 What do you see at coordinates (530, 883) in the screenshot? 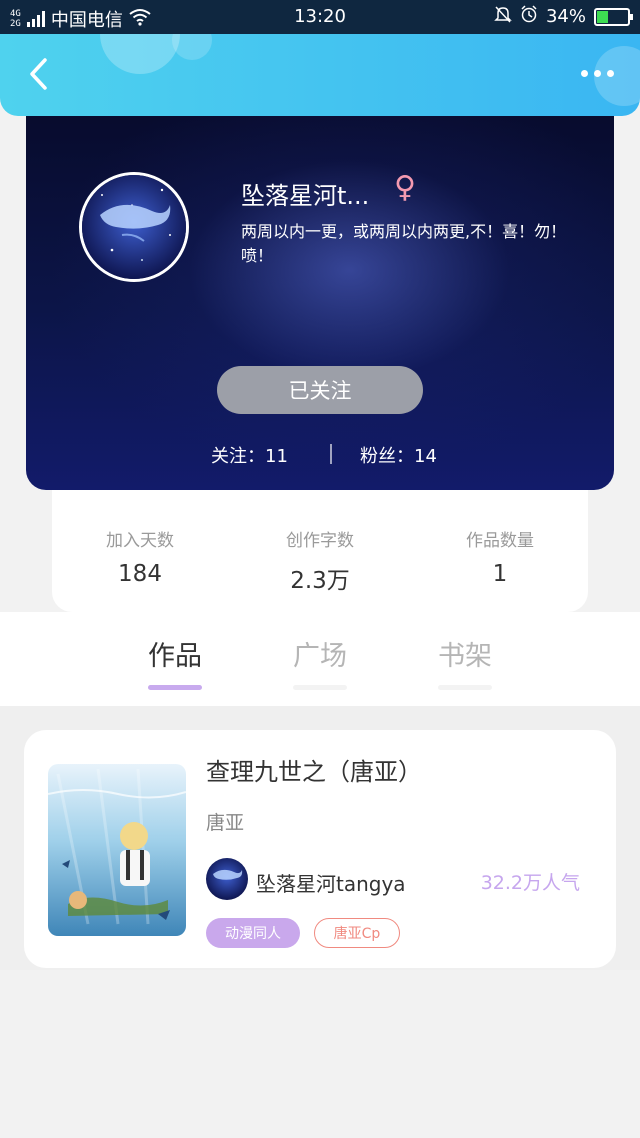
I see `popularity-count: 32.2万人气` at bounding box center [530, 883].